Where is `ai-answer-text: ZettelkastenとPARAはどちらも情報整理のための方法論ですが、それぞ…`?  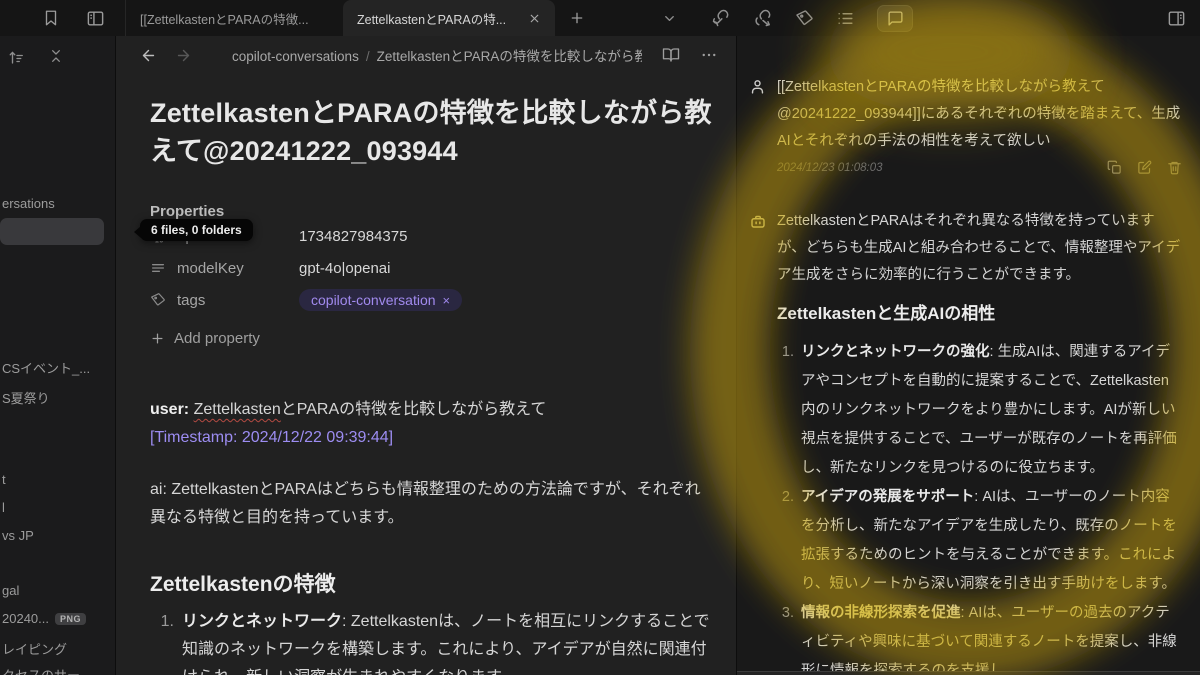
ai-answer-text: ZettelkastenとPARAはどちらも情報整理のための方法論ですが、それぞ… is located at coordinates (425, 503).